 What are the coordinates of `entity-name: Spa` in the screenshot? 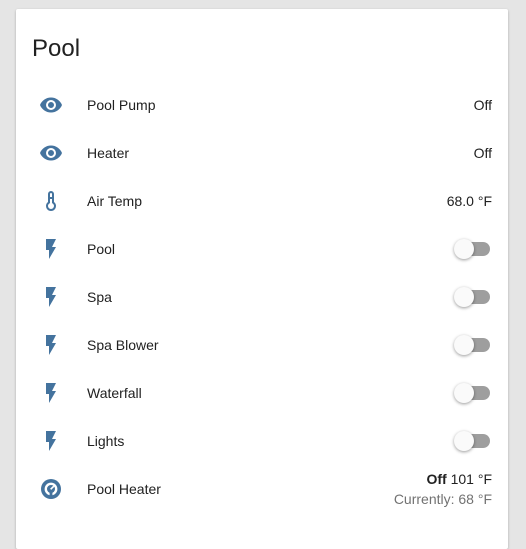 It's located at (99, 297).